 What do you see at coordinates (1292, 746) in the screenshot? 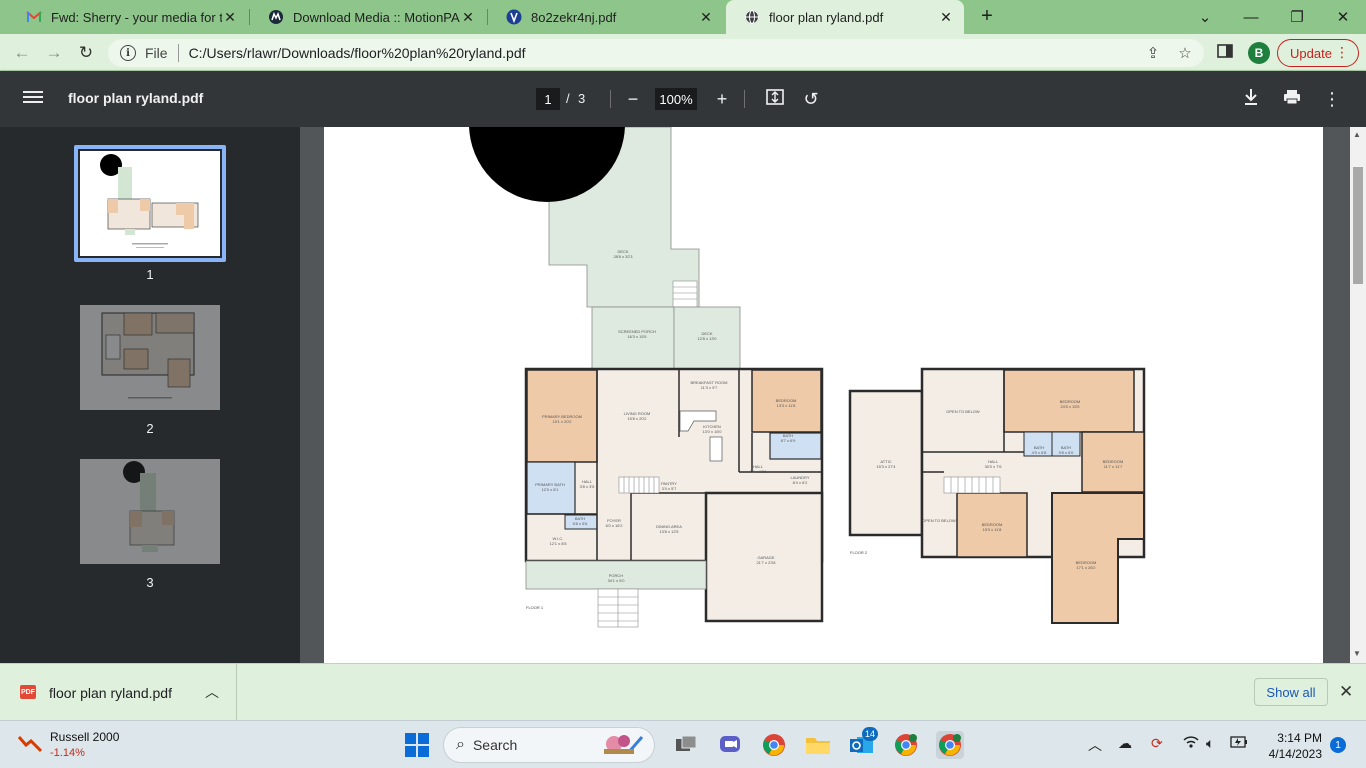
I see `system-clock: 3:14 PM 4/14/2023` at bounding box center [1292, 746].